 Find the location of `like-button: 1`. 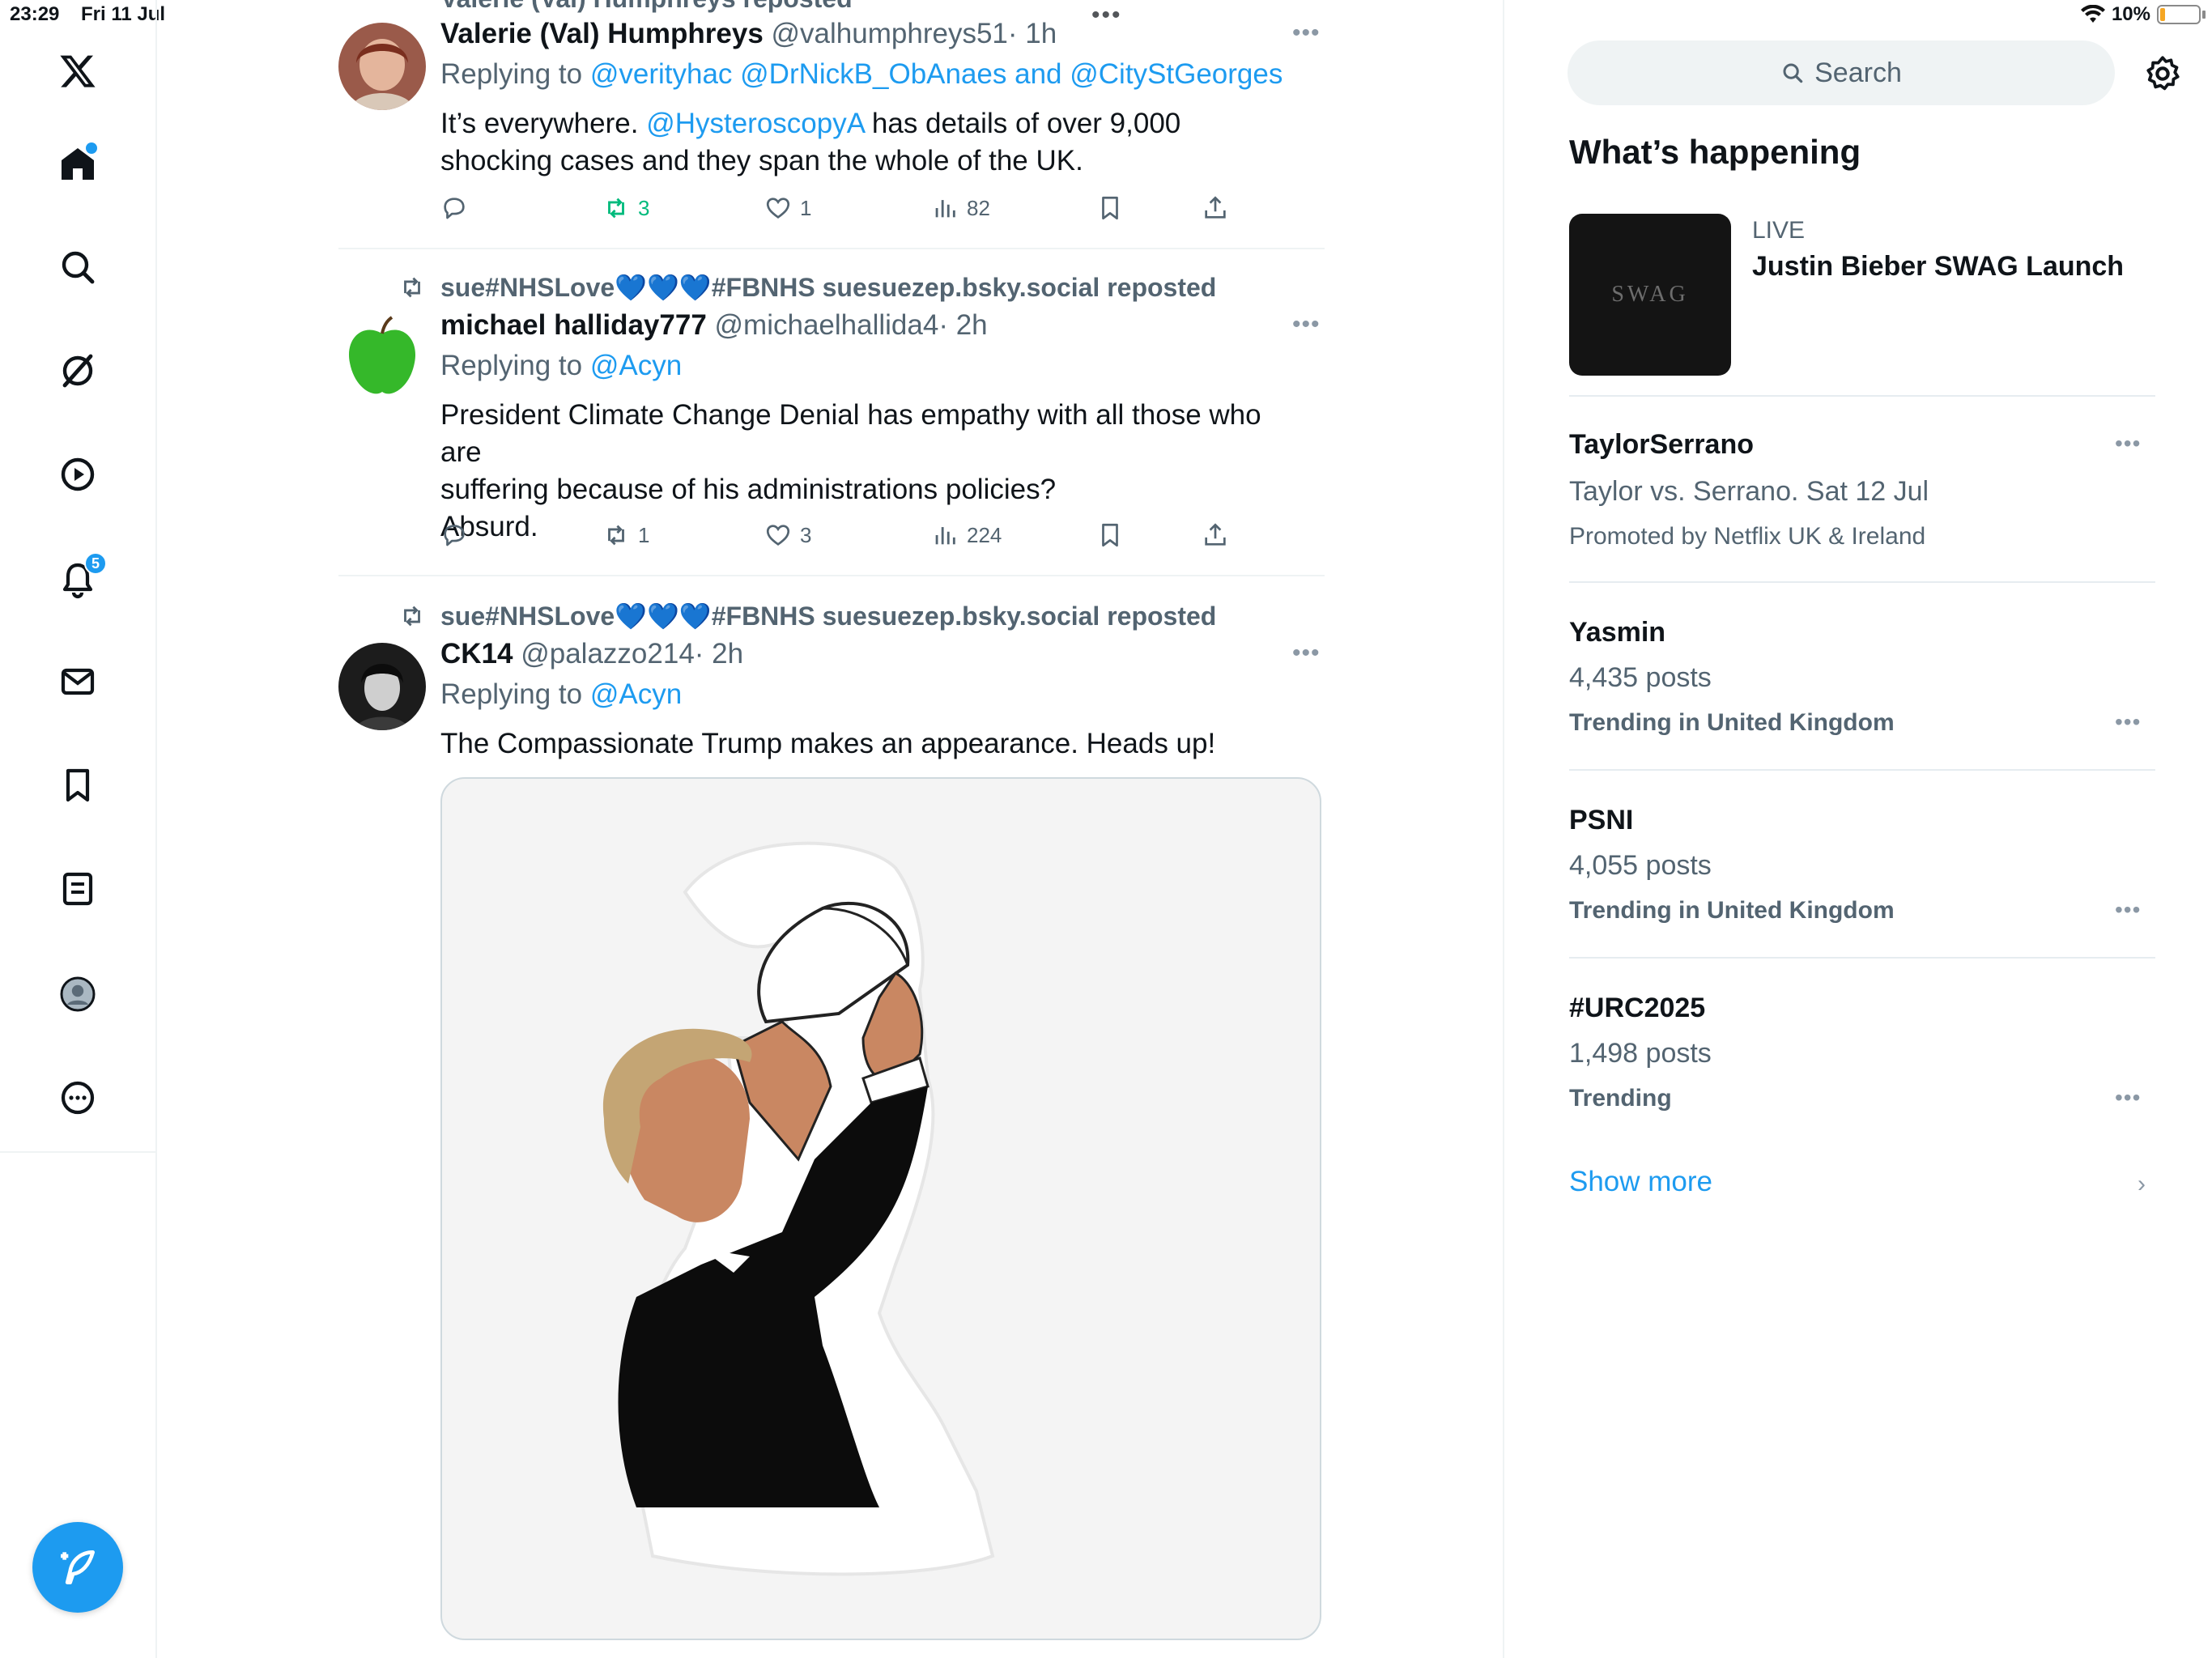

like-button: 1 is located at coordinates (787, 208).